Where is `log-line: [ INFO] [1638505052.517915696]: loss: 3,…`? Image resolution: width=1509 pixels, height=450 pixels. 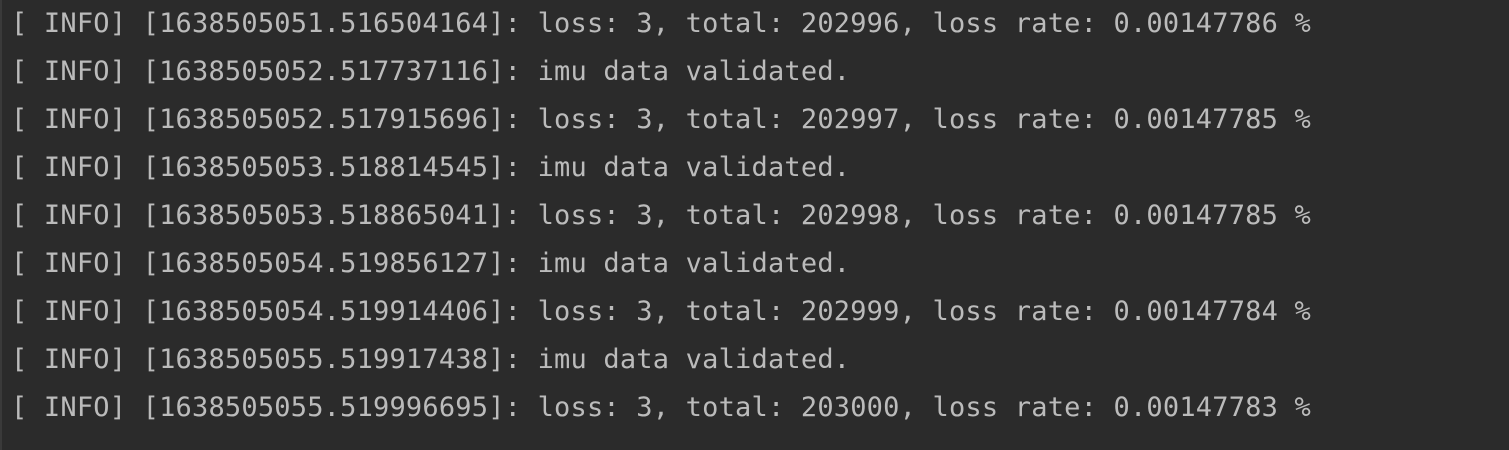 log-line: [ INFO] [1638505052.517915696]: loss: 3,… is located at coordinates (661, 119).